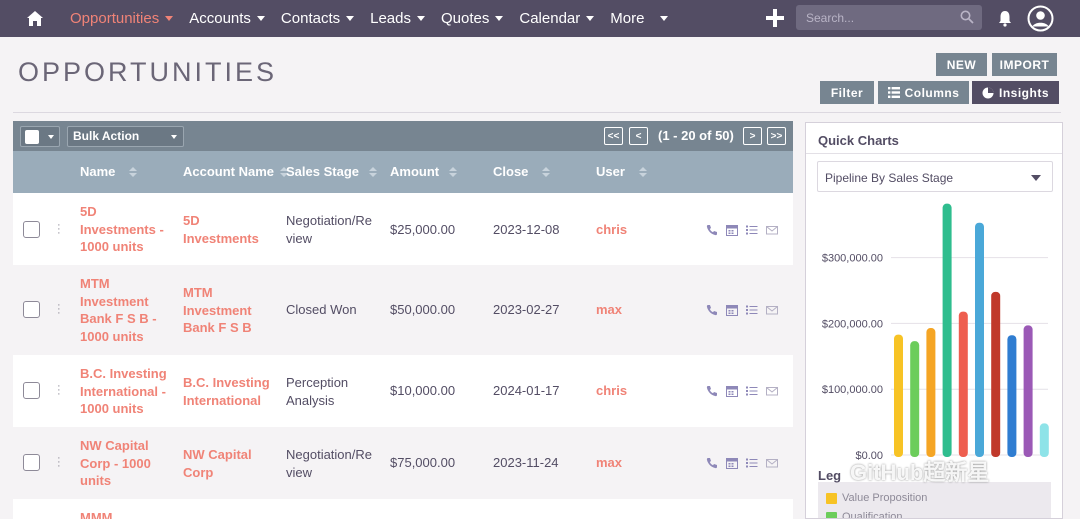  I want to click on row-actions, so click(742, 390).